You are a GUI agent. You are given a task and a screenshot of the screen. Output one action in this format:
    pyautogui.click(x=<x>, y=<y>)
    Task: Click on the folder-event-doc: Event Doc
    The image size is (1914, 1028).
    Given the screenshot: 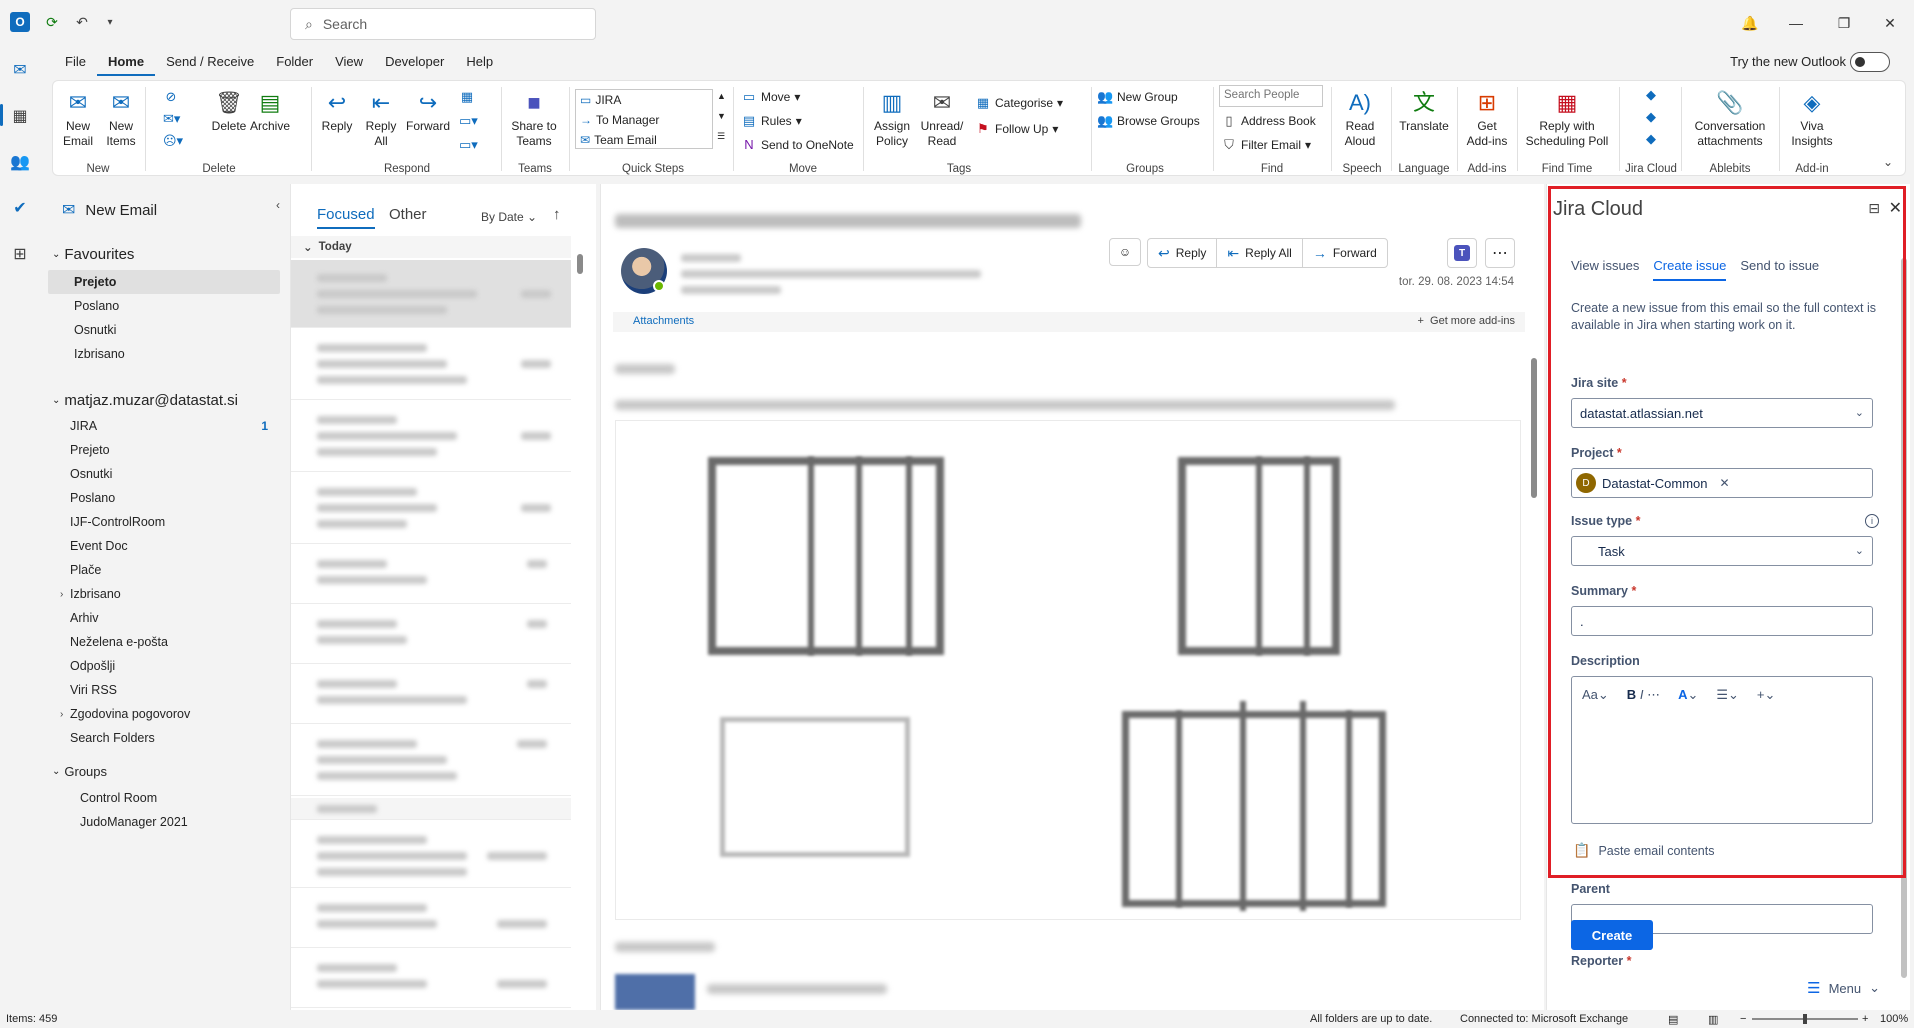 What is the action you would take?
    pyautogui.click(x=164, y=546)
    